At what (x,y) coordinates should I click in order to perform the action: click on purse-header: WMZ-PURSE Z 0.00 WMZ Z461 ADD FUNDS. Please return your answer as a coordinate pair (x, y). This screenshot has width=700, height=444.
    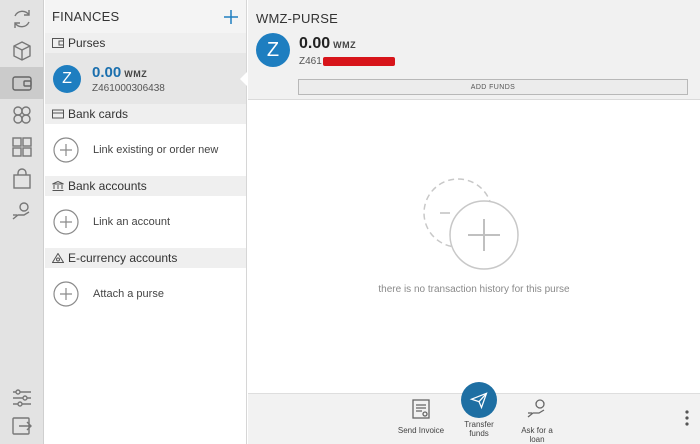
    Looking at the image, I should click on (474, 50).